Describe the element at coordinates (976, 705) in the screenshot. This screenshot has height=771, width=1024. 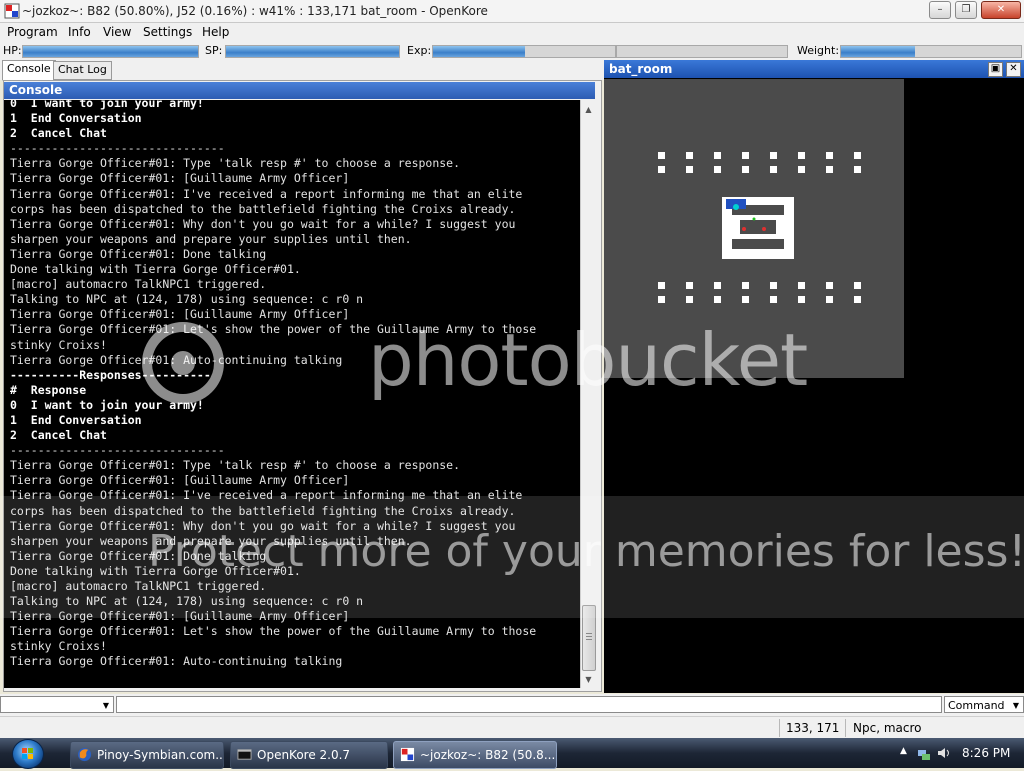
I see `input-mode-value: Command` at that location.